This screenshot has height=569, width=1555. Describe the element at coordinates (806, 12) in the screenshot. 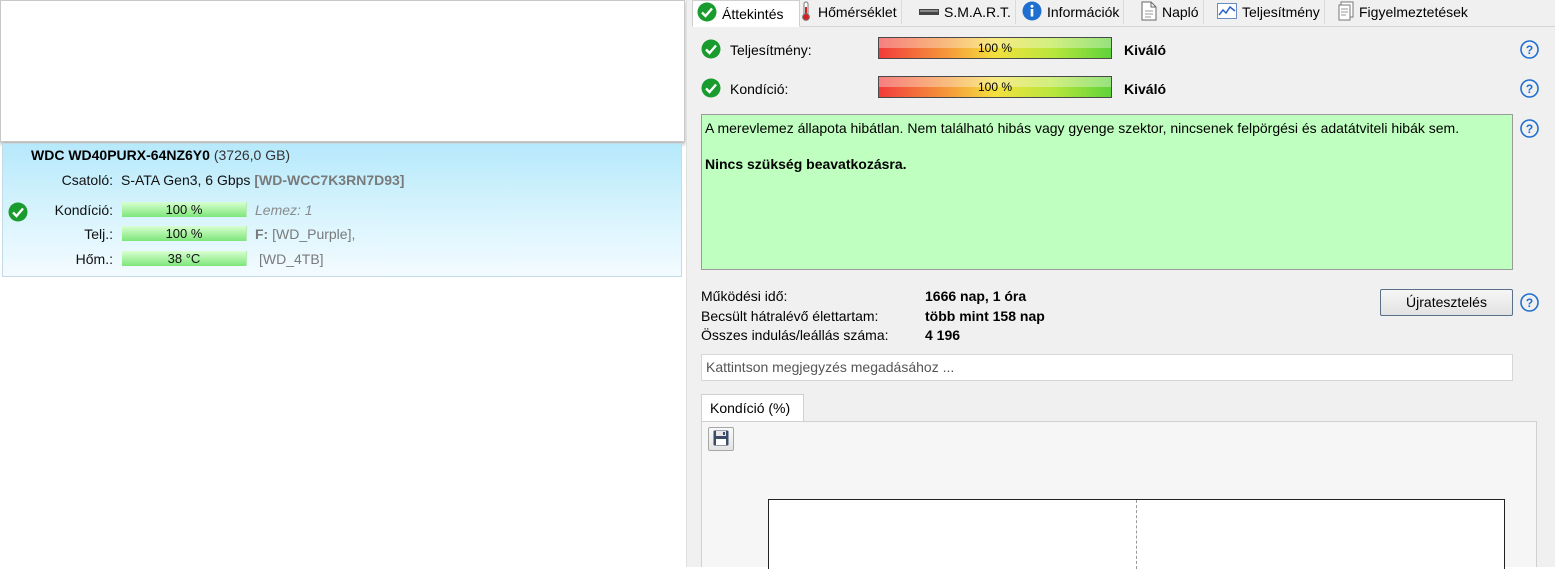

I see `thermometer-icon` at that location.